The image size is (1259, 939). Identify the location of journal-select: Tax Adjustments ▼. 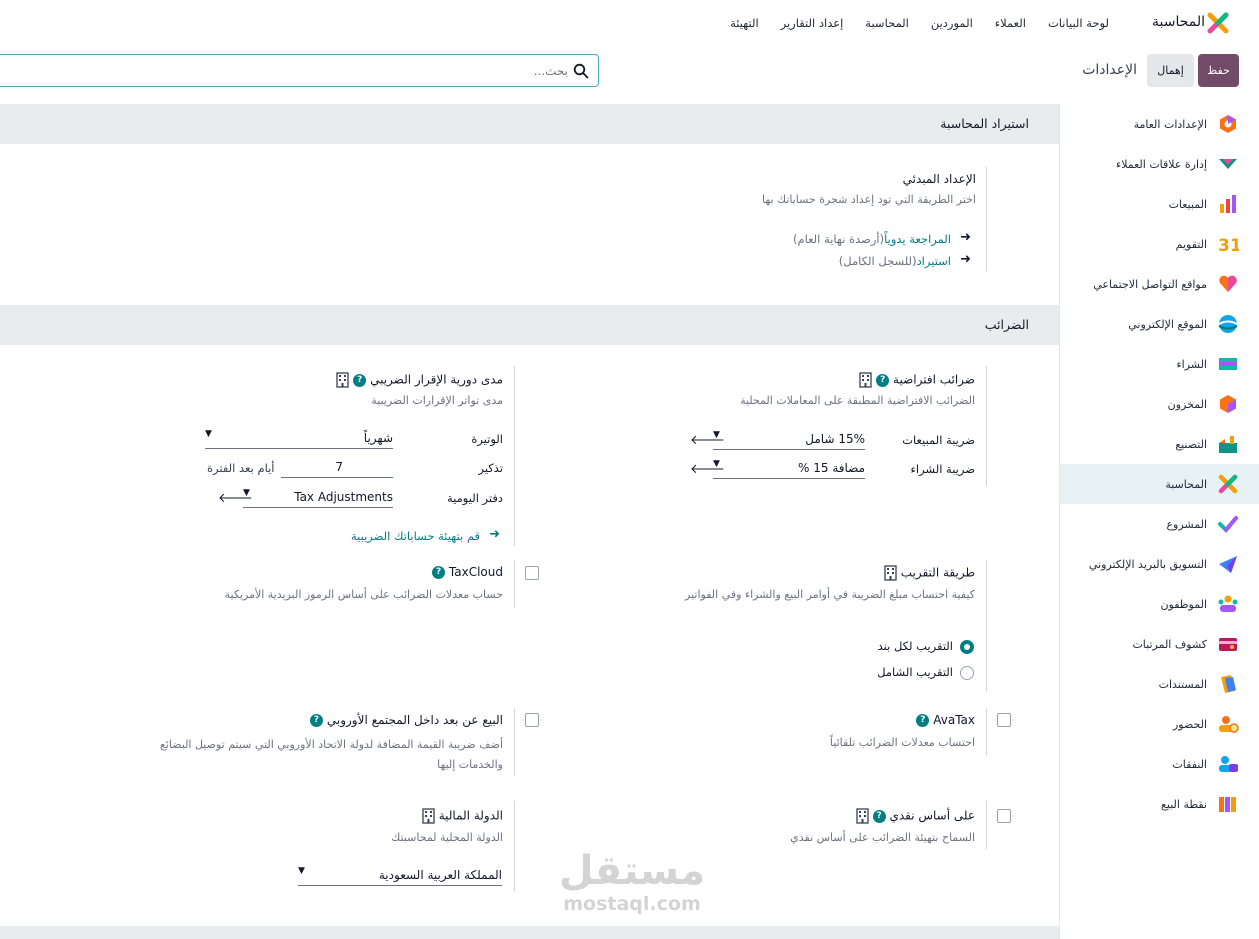
(318, 498).